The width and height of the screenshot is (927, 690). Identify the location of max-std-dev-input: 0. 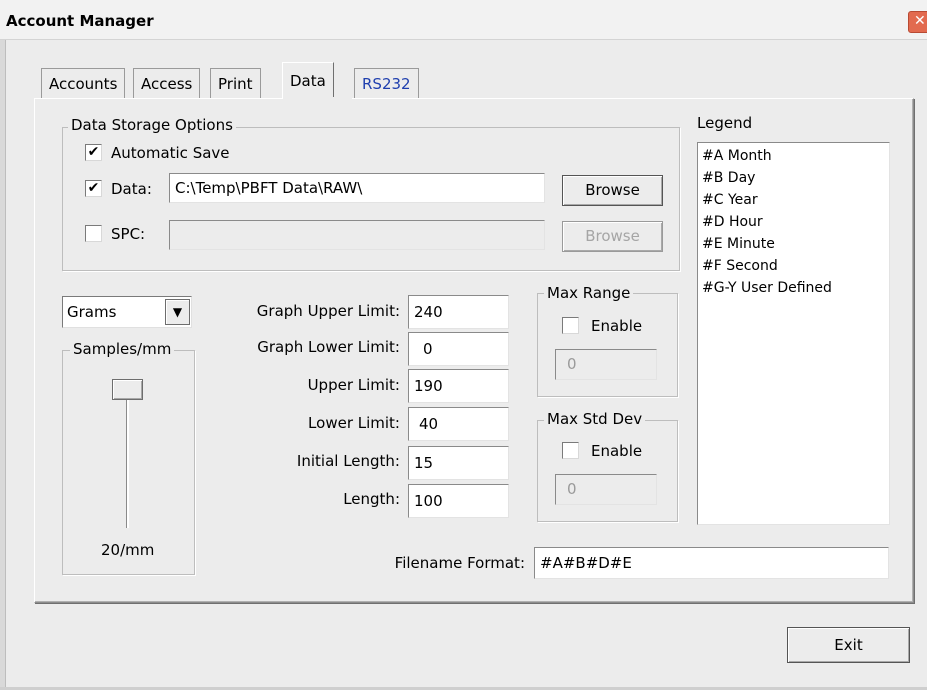
(606, 489).